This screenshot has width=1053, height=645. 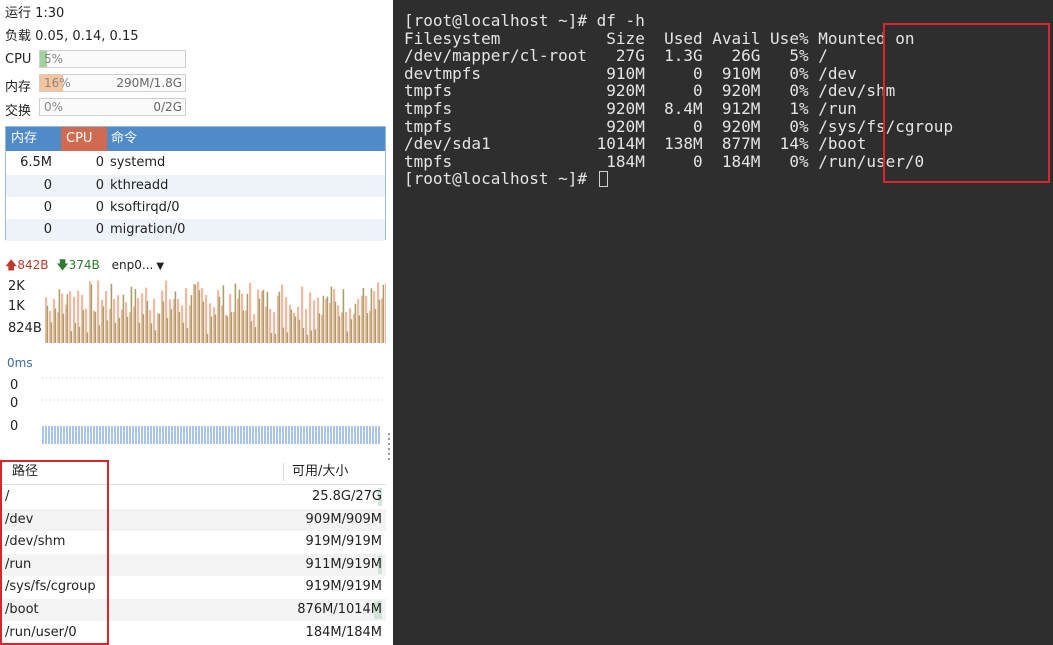 I want to click on column-header-command: 命令, so click(x=124, y=139).